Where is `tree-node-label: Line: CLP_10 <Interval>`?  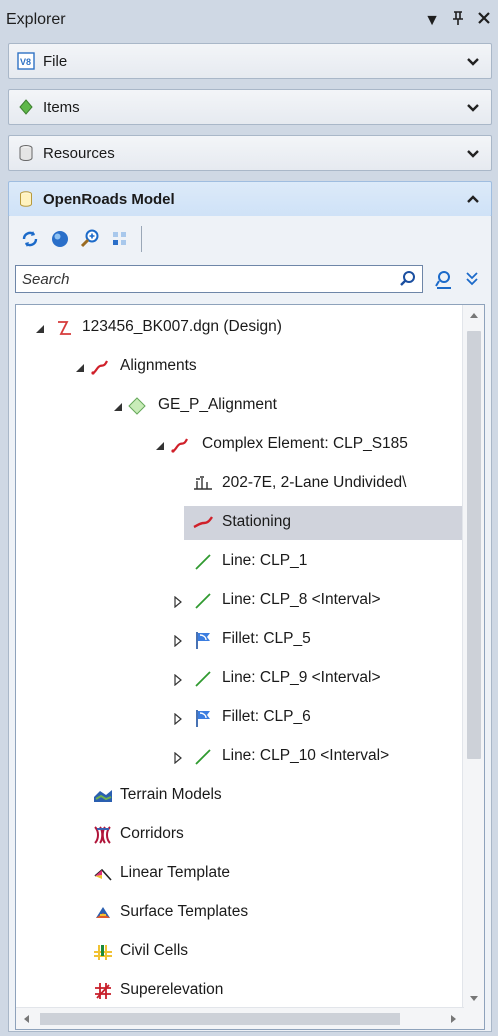
tree-node-label: Line: CLP_10 <Interval> is located at coordinates (306, 755).